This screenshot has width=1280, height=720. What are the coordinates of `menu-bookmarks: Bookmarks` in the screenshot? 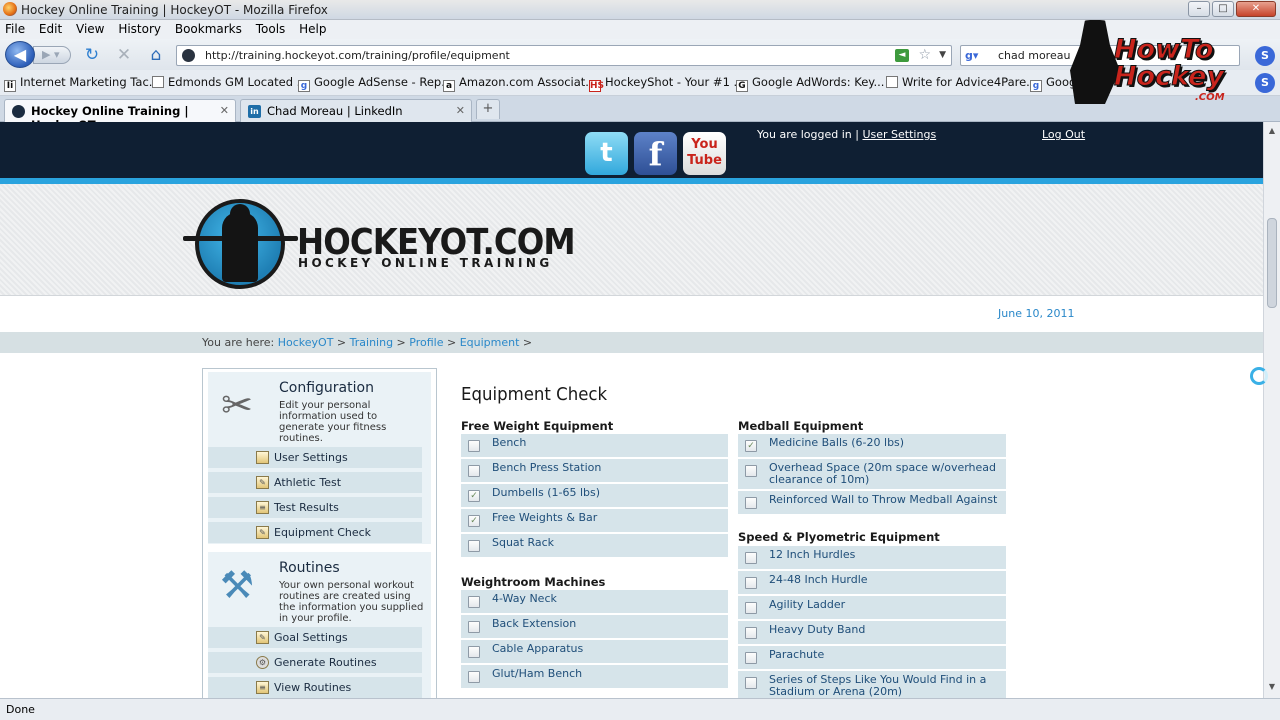 It's located at (208, 28).